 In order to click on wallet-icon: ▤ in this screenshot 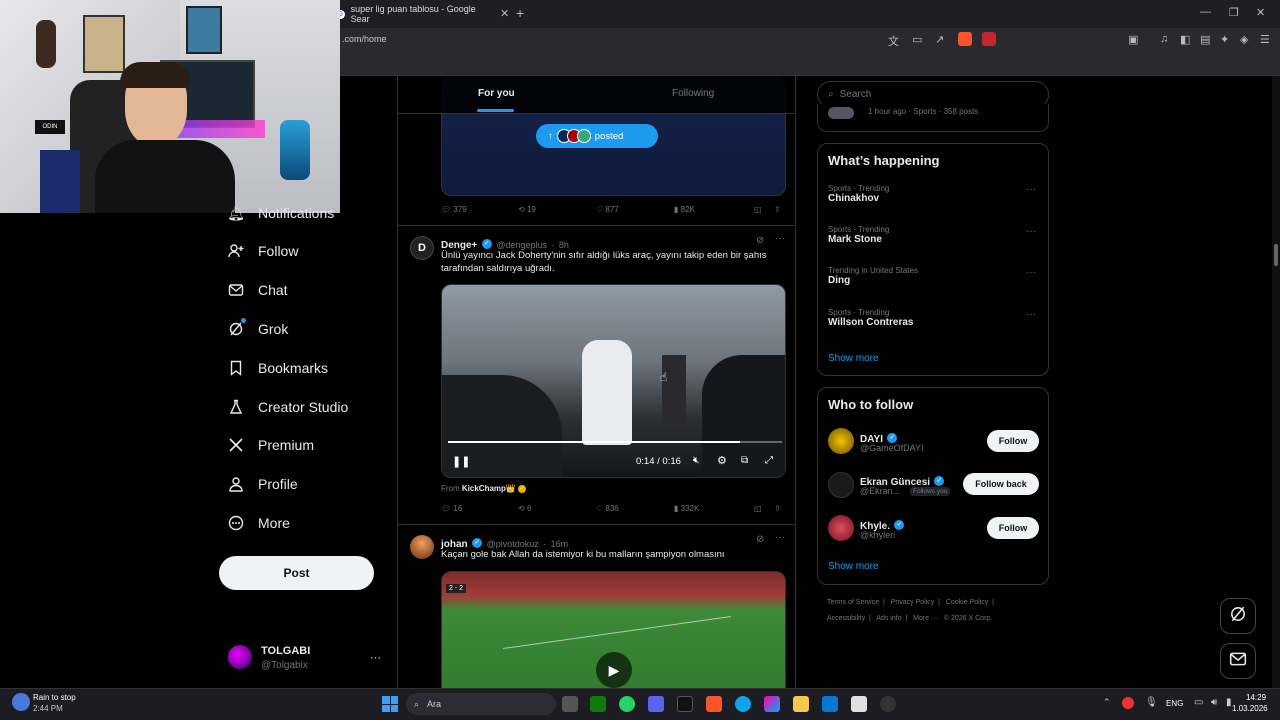, I will do `click(1205, 39)`.